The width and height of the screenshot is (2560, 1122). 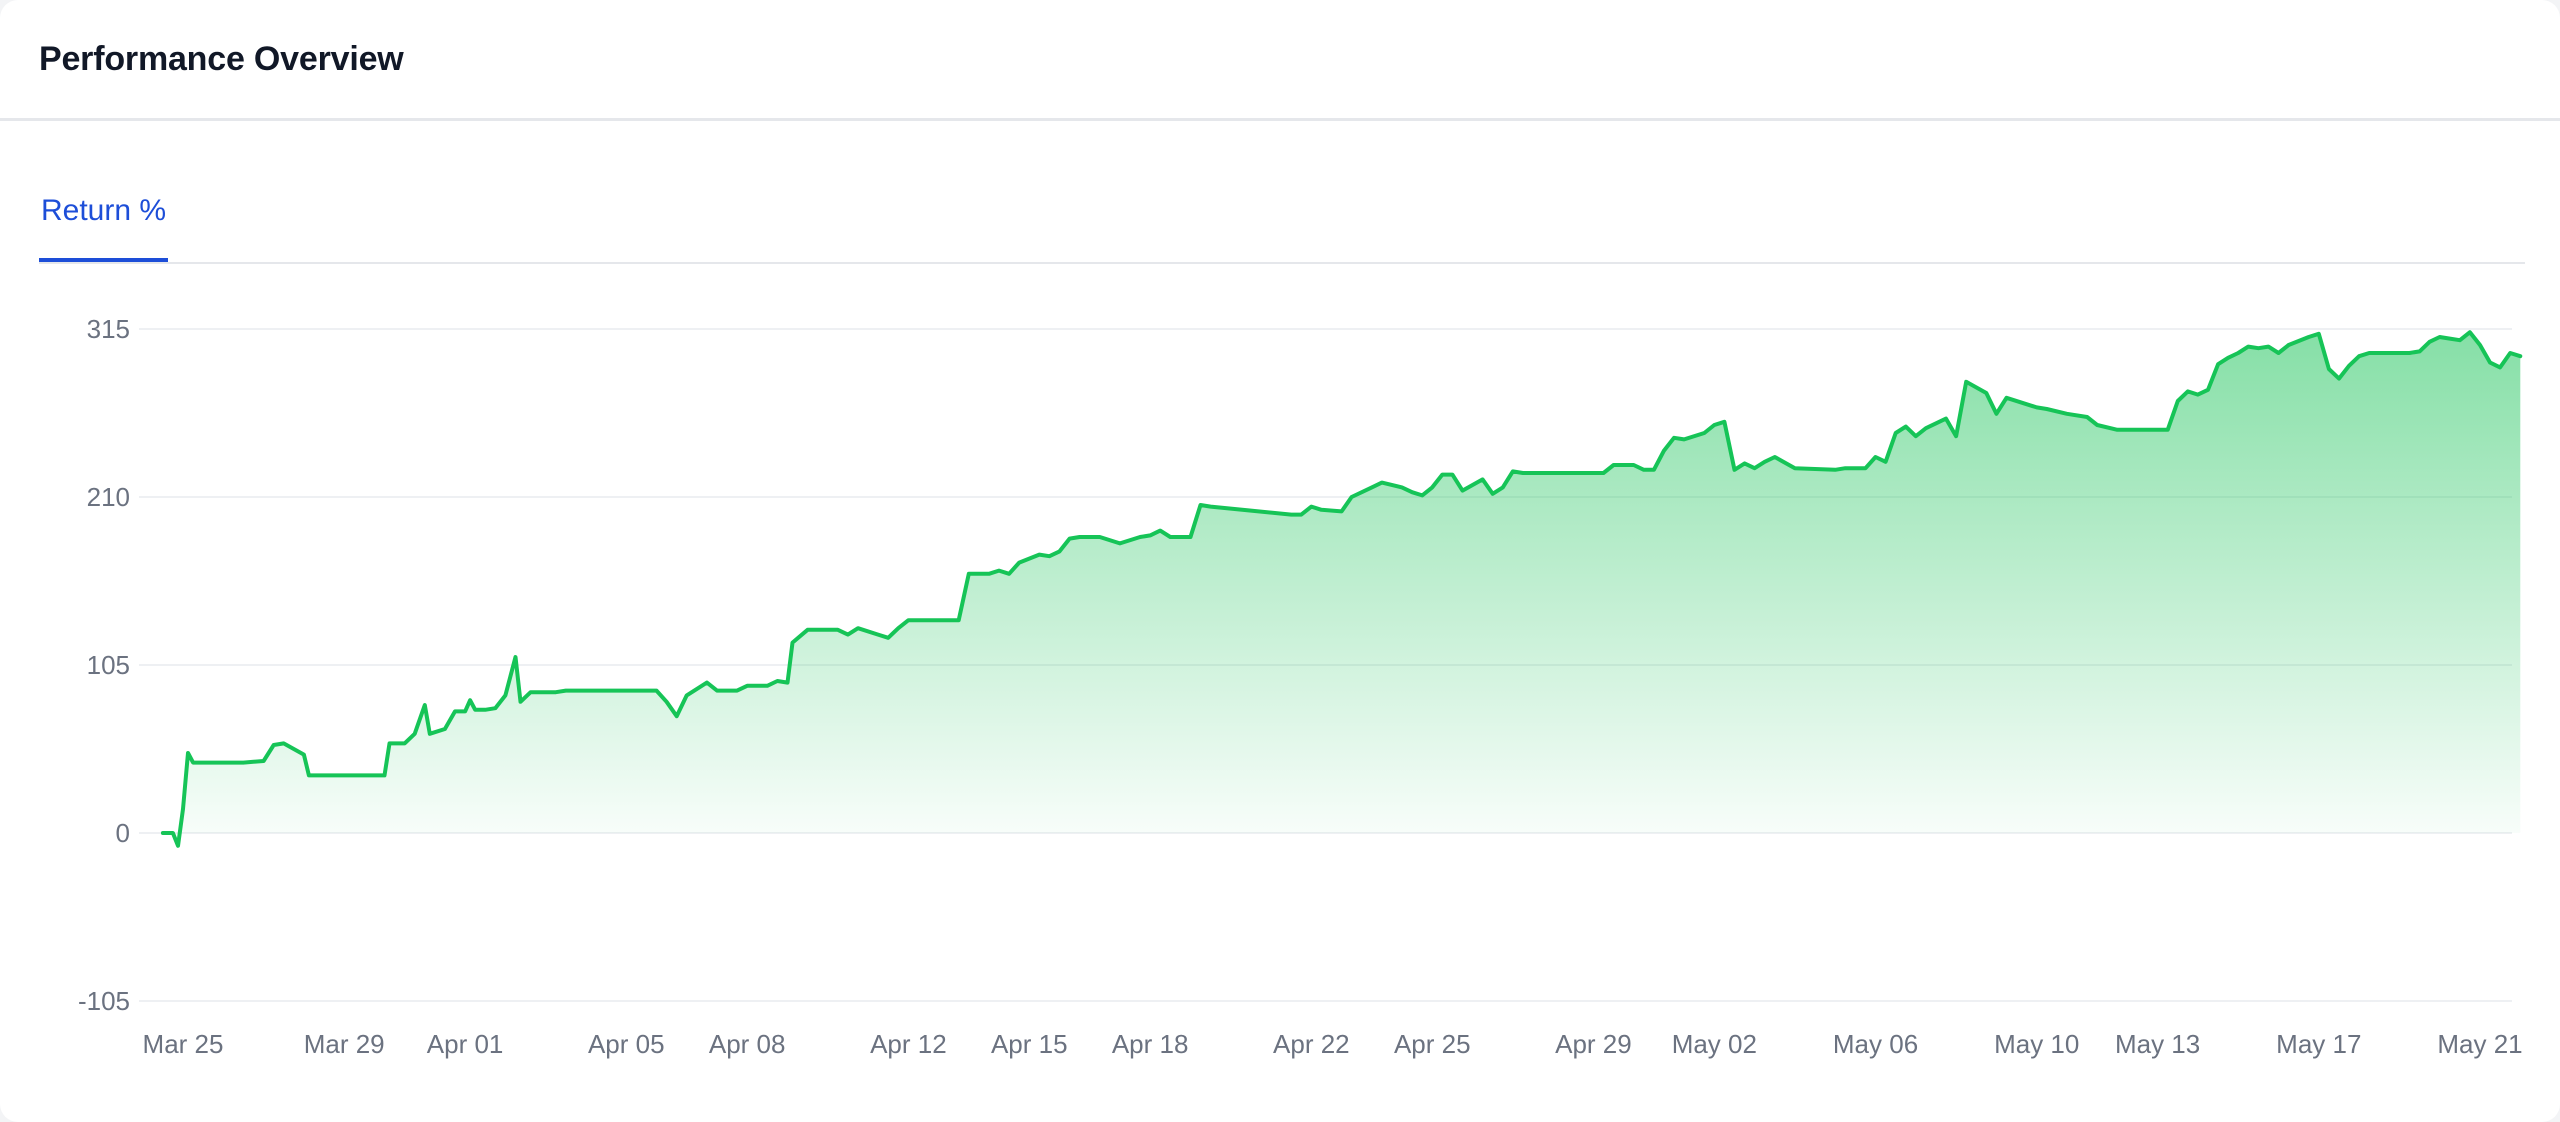 What do you see at coordinates (626, 1044) in the screenshot?
I see `x-tick-label: Apr 05` at bounding box center [626, 1044].